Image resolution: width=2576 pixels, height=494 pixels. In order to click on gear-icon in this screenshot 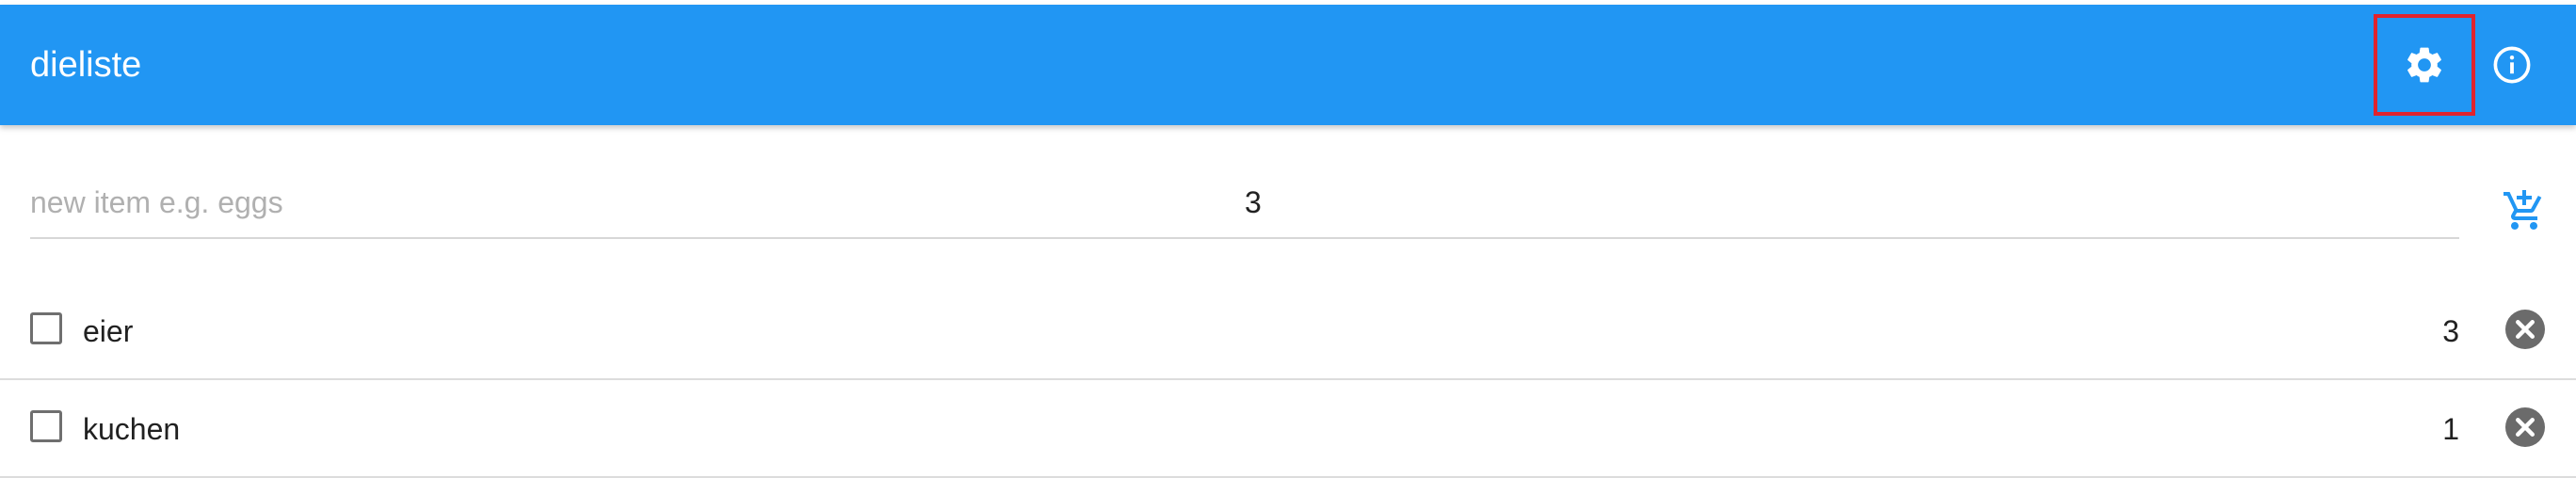, I will do `click(2424, 65)`.